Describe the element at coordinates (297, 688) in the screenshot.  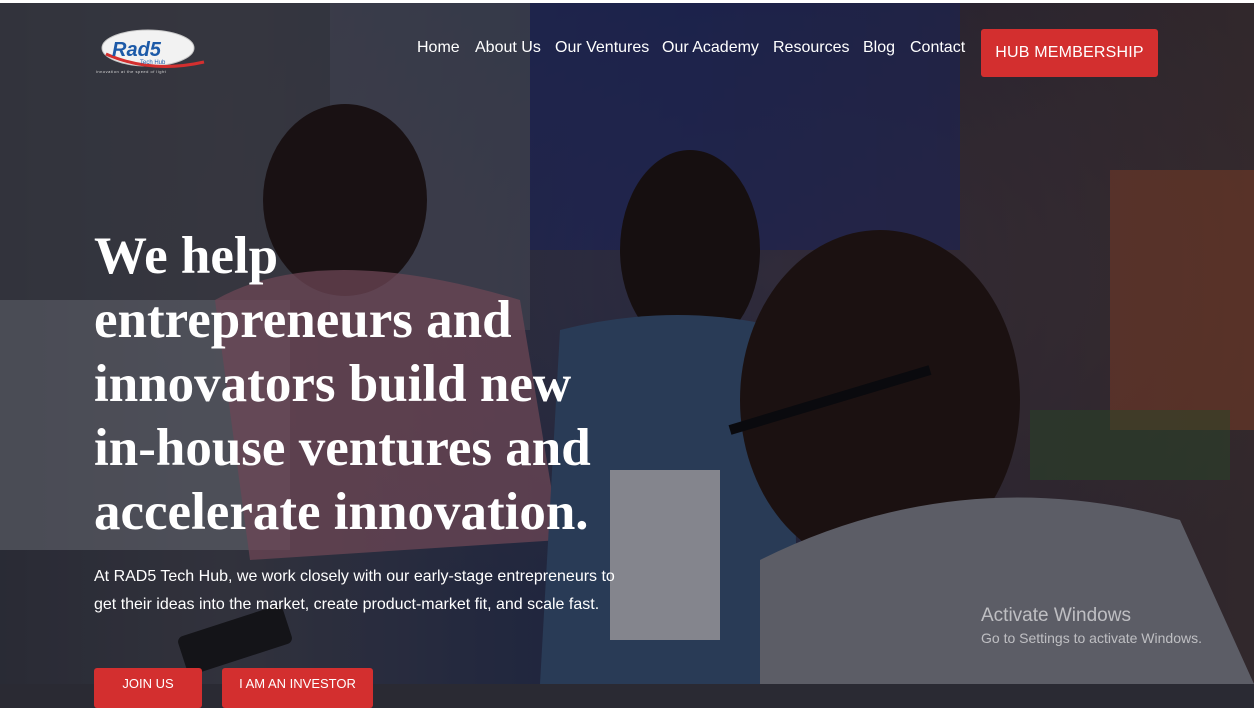
I see `investor-button: I AM AN INVESTOR` at that location.